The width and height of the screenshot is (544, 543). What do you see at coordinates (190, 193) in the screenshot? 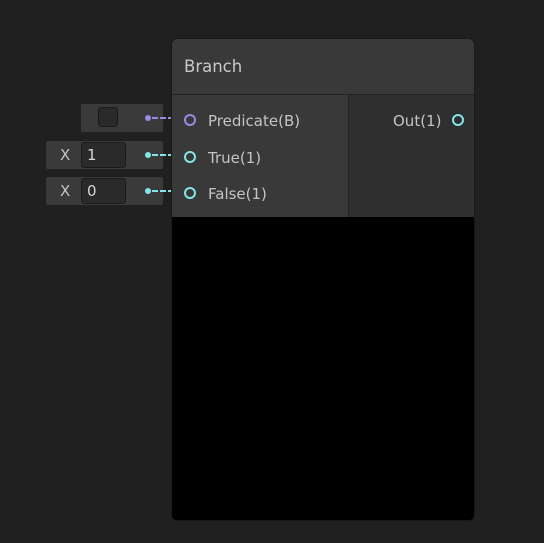
I see `false-port-icon` at bounding box center [190, 193].